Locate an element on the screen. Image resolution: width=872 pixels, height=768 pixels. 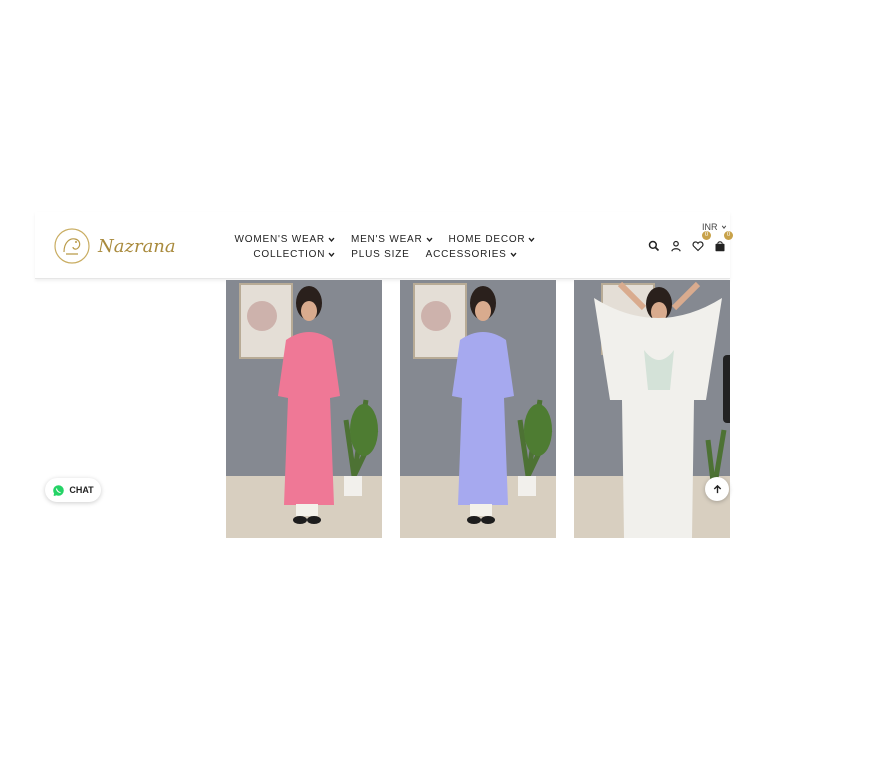
nav-item-home-decor: HOME DECOR is located at coordinates (492, 239).